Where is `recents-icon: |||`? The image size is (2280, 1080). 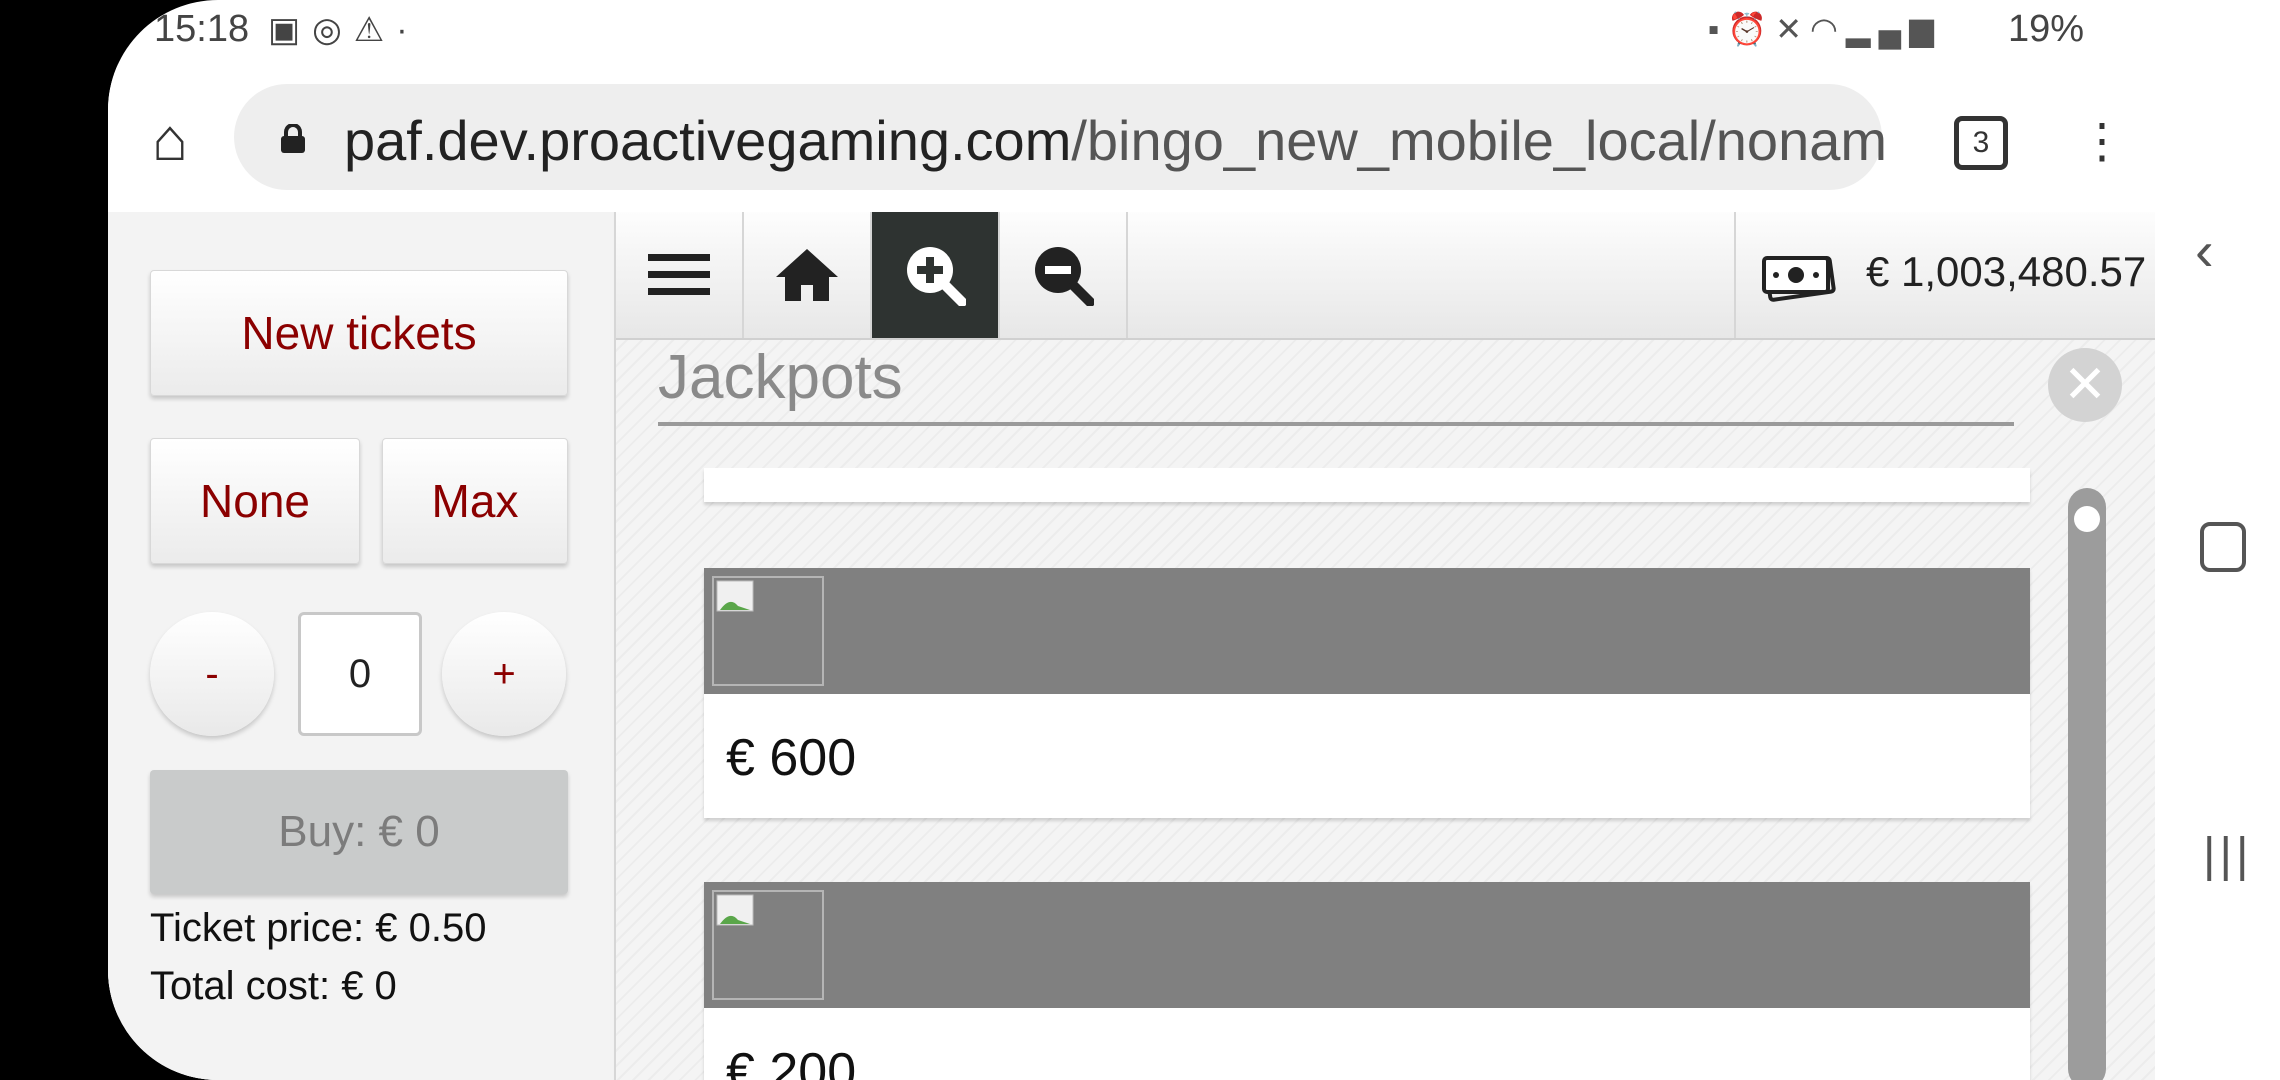 recents-icon: ||| is located at coordinates (2227, 855).